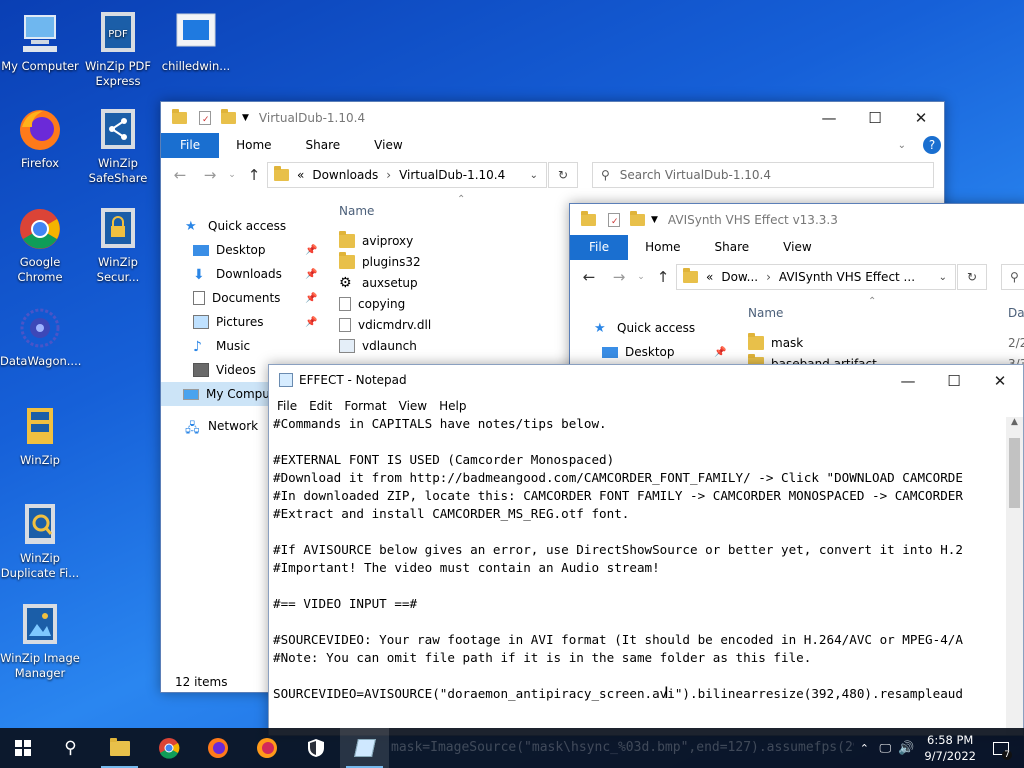 This screenshot has height=768, width=1024. What do you see at coordinates (454, 303) in the screenshot?
I see `list-item: copying` at bounding box center [454, 303].